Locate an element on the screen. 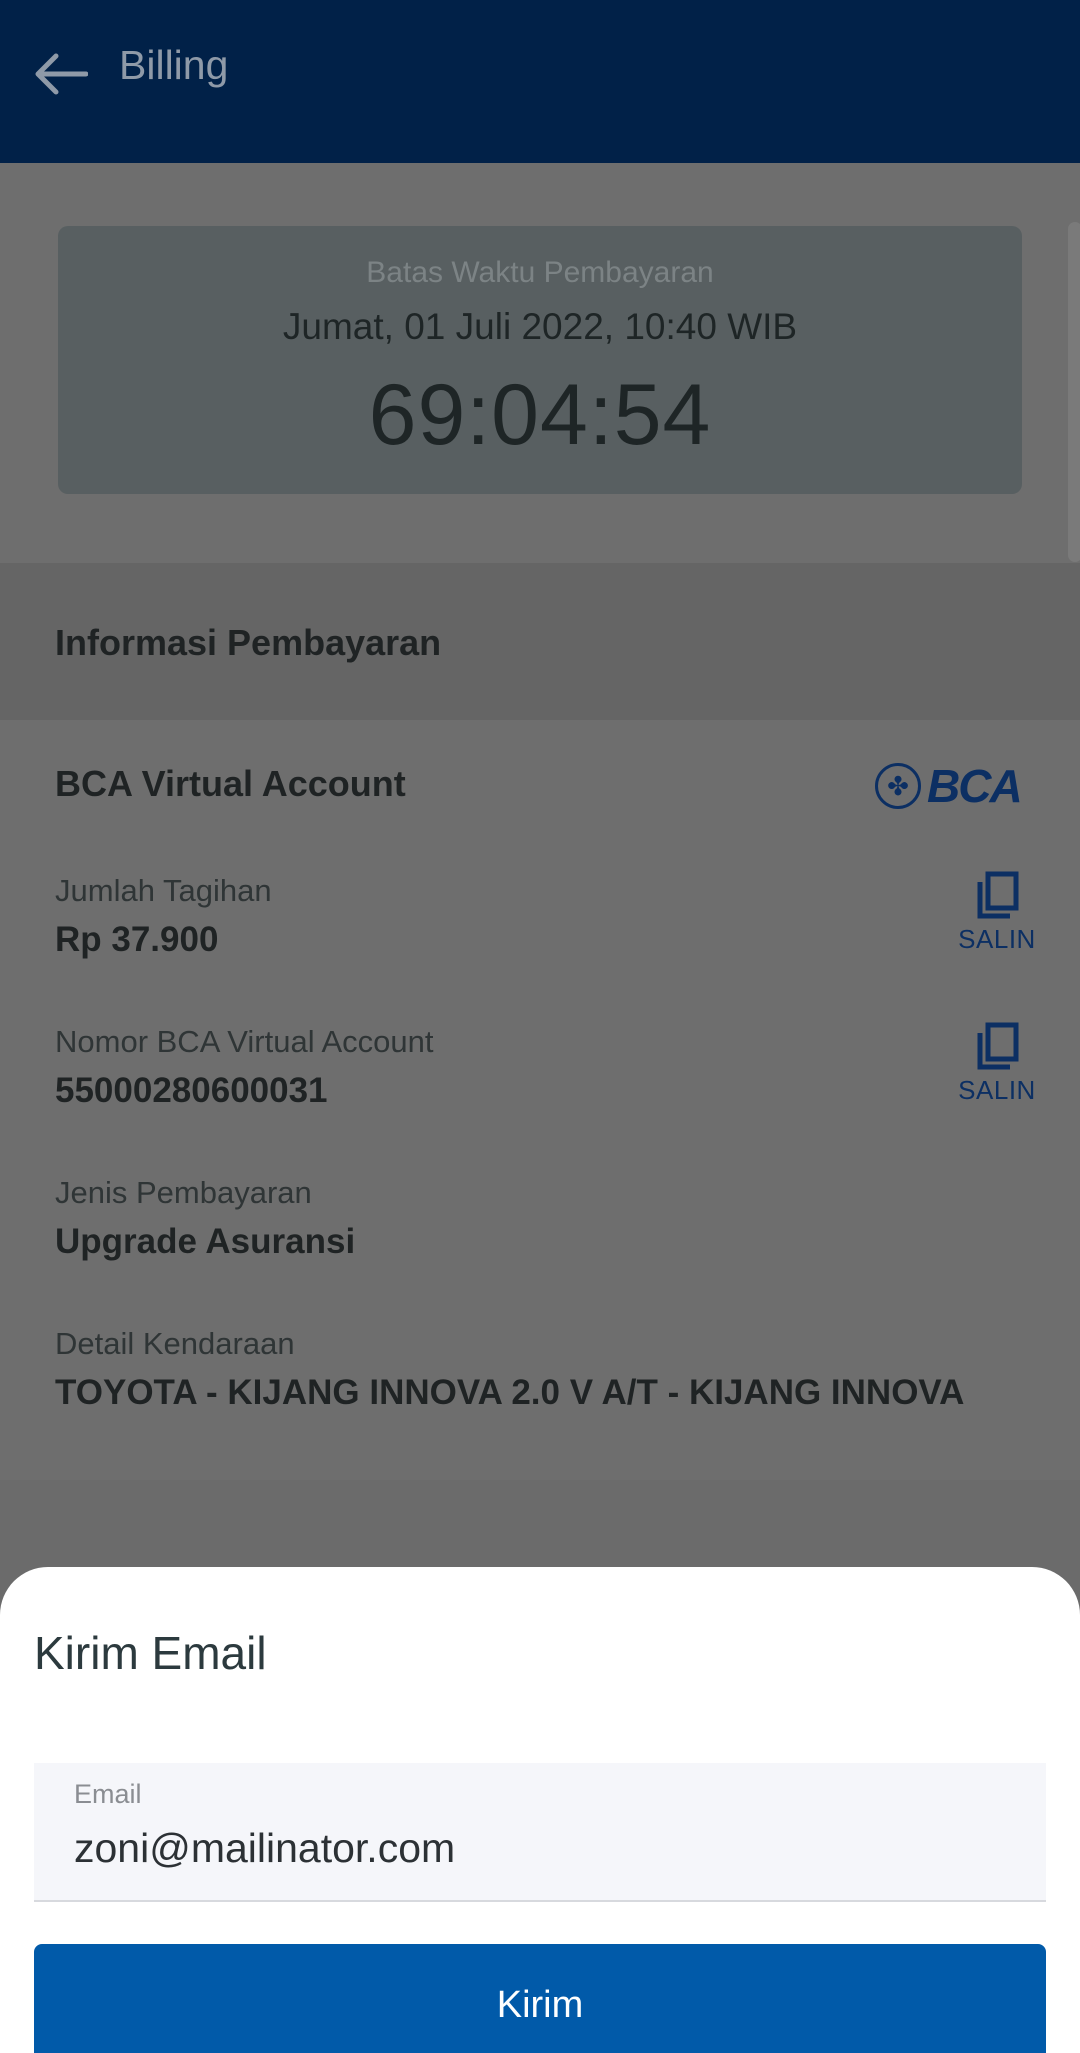  page-title: Billing is located at coordinates (174, 65).